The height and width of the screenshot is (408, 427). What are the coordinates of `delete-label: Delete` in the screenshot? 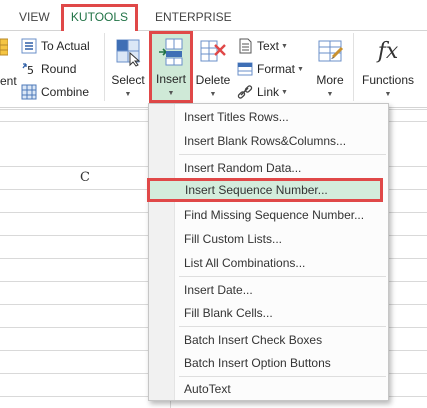 It's located at (213, 80).